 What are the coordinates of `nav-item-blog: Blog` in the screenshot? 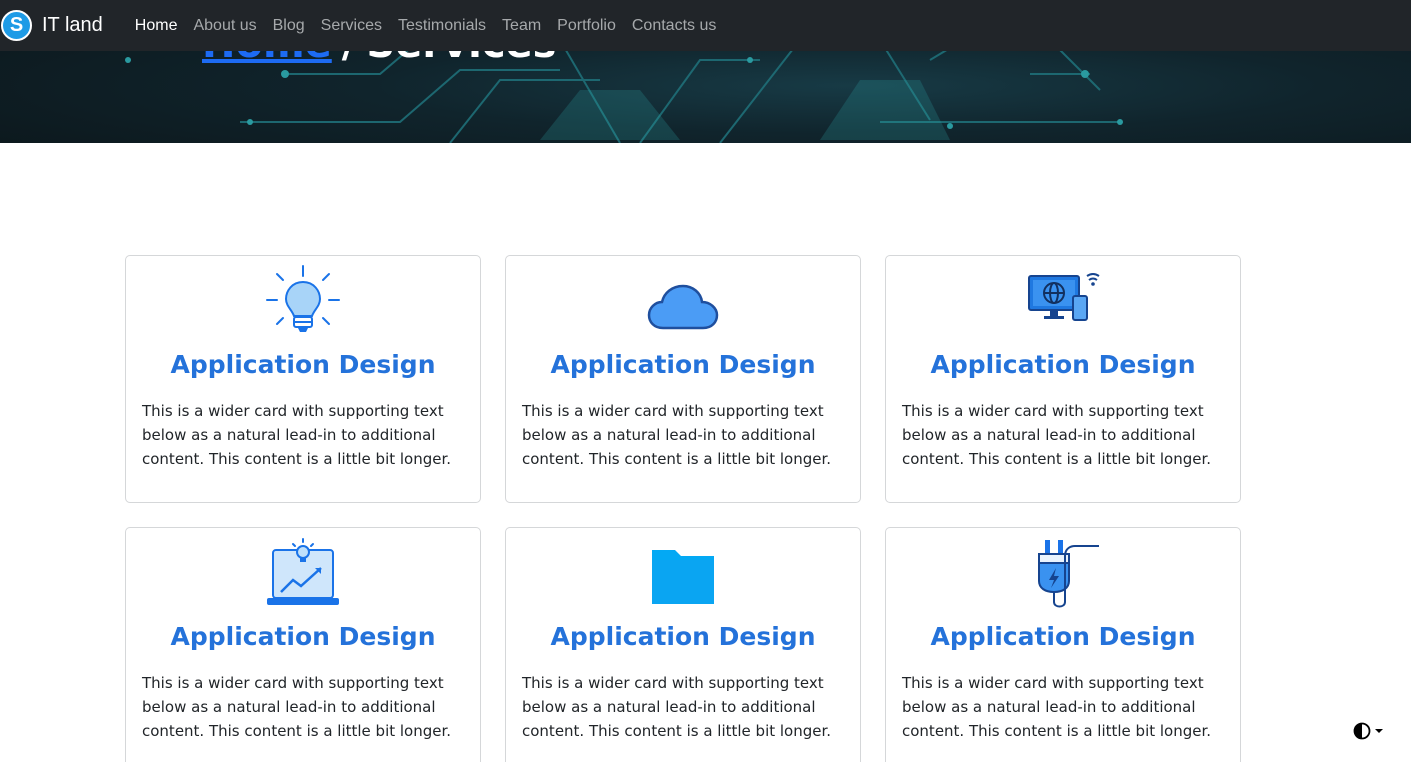 It's located at (289, 25).